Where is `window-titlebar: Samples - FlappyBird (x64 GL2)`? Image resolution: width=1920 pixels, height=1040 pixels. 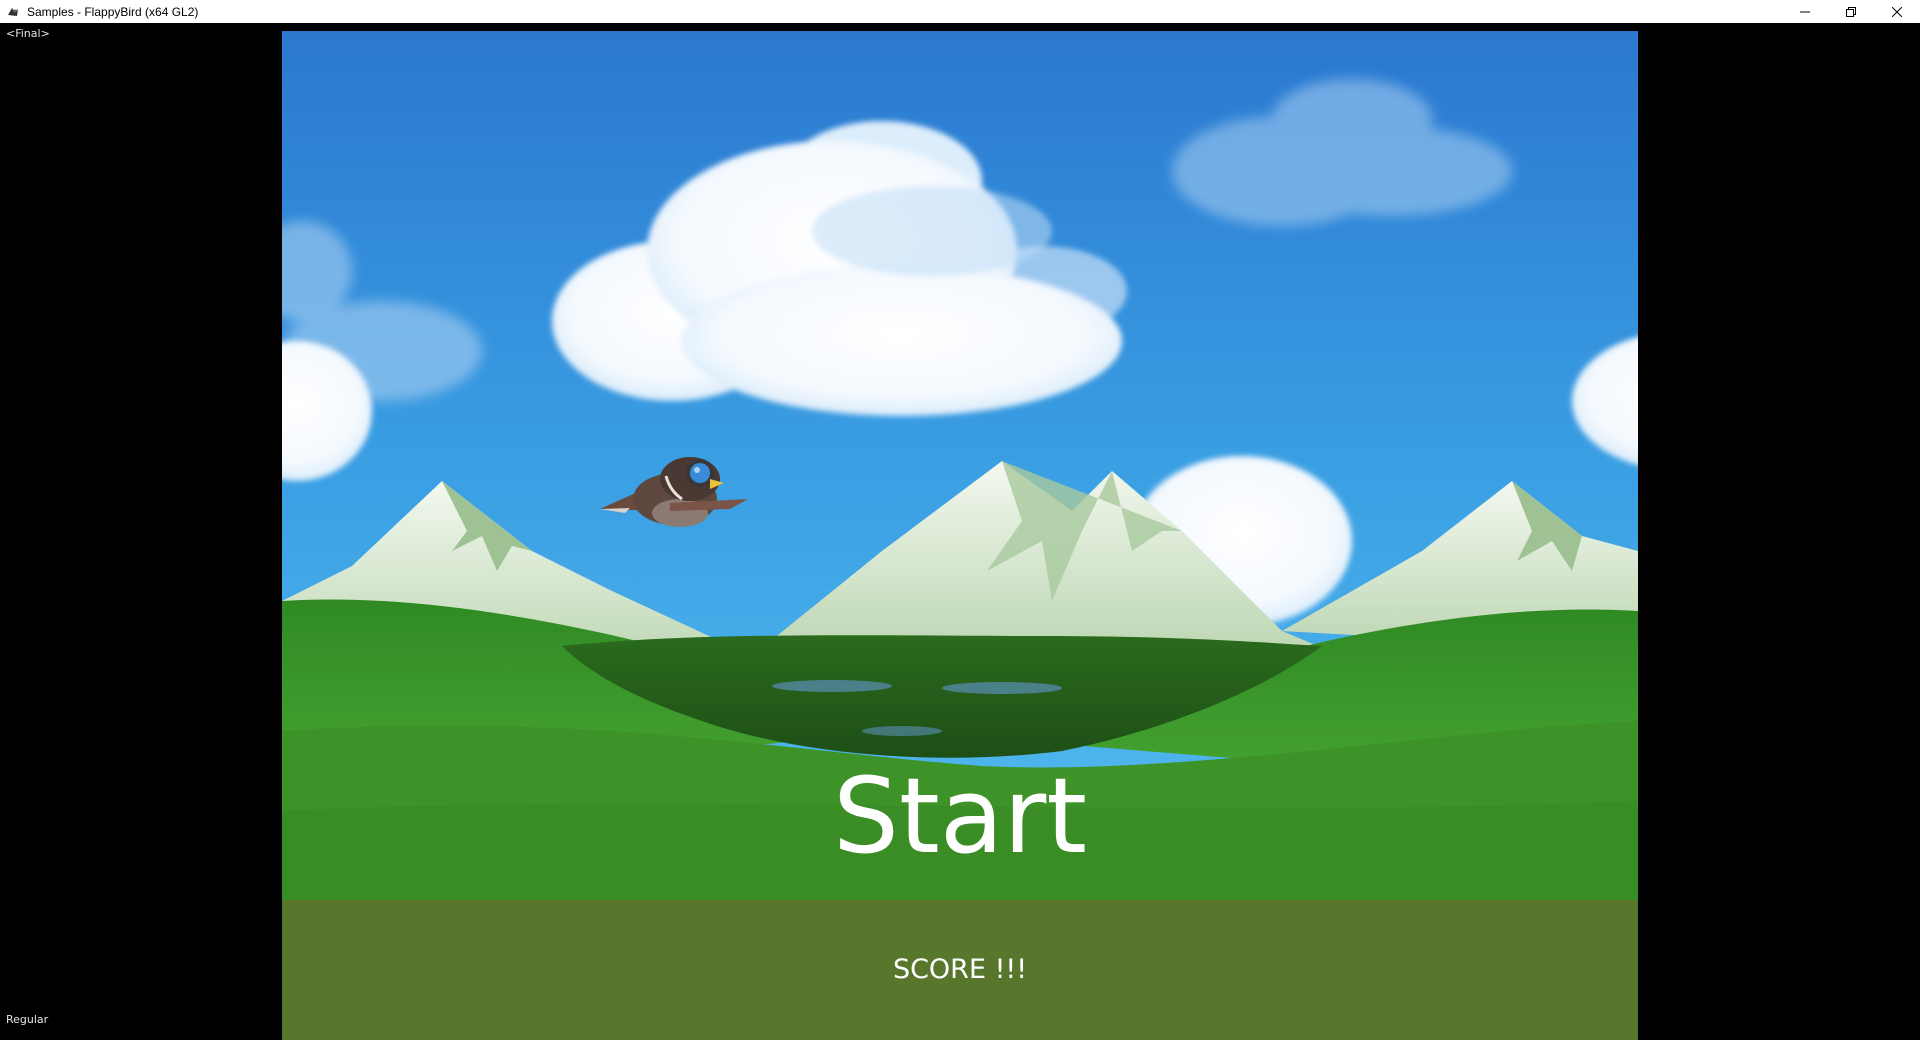 window-titlebar: Samples - FlappyBird (x64 GL2) is located at coordinates (960, 11).